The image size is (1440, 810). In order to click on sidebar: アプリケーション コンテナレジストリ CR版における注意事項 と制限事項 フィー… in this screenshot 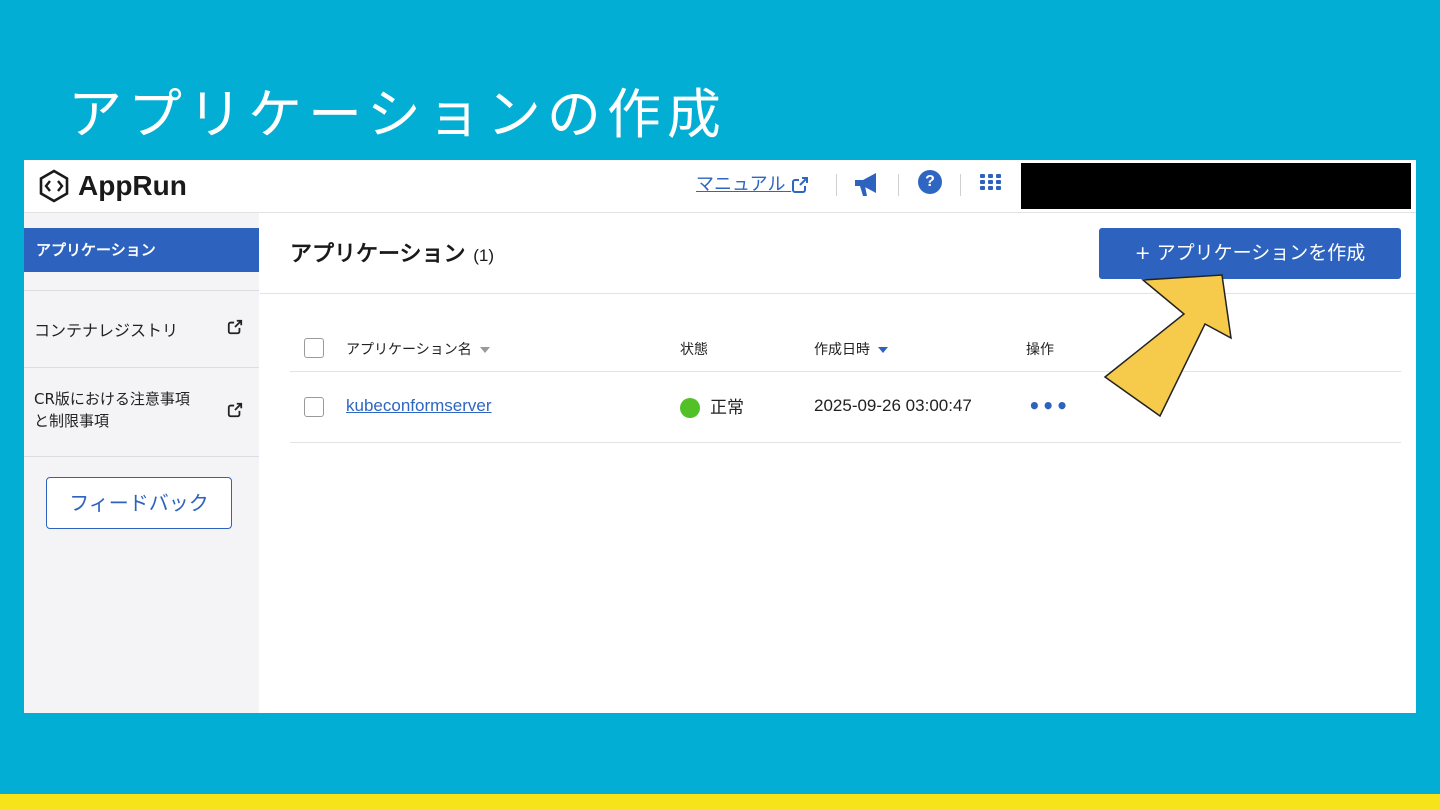, I will do `click(141, 463)`.